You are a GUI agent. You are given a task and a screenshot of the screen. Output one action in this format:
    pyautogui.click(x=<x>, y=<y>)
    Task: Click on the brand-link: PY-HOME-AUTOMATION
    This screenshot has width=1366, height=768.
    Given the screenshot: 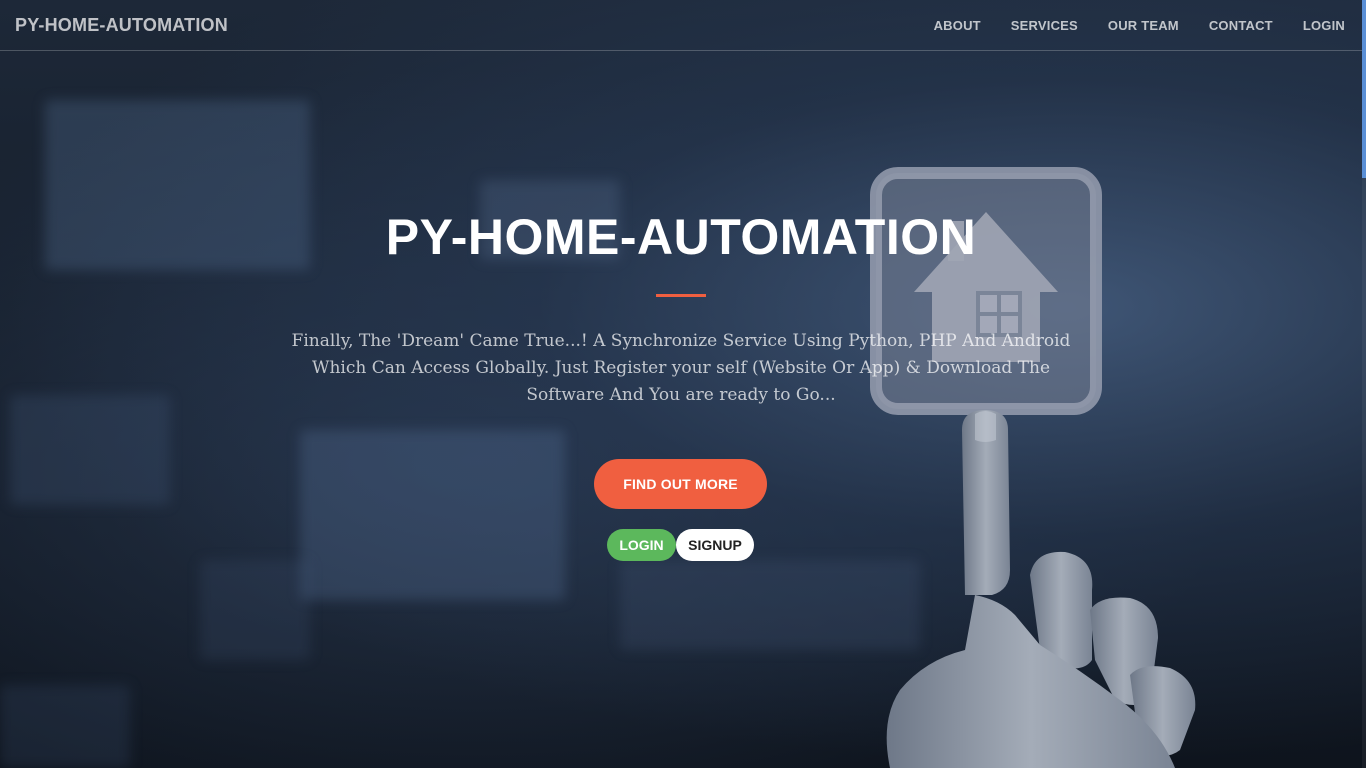 What is the action you would take?
    pyautogui.click(x=121, y=25)
    